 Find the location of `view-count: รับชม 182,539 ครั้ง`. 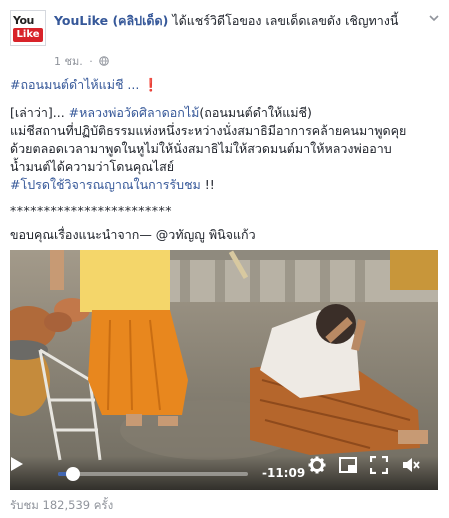

view-count: รับชม 182,539 ครั้ง is located at coordinates (62, 505).